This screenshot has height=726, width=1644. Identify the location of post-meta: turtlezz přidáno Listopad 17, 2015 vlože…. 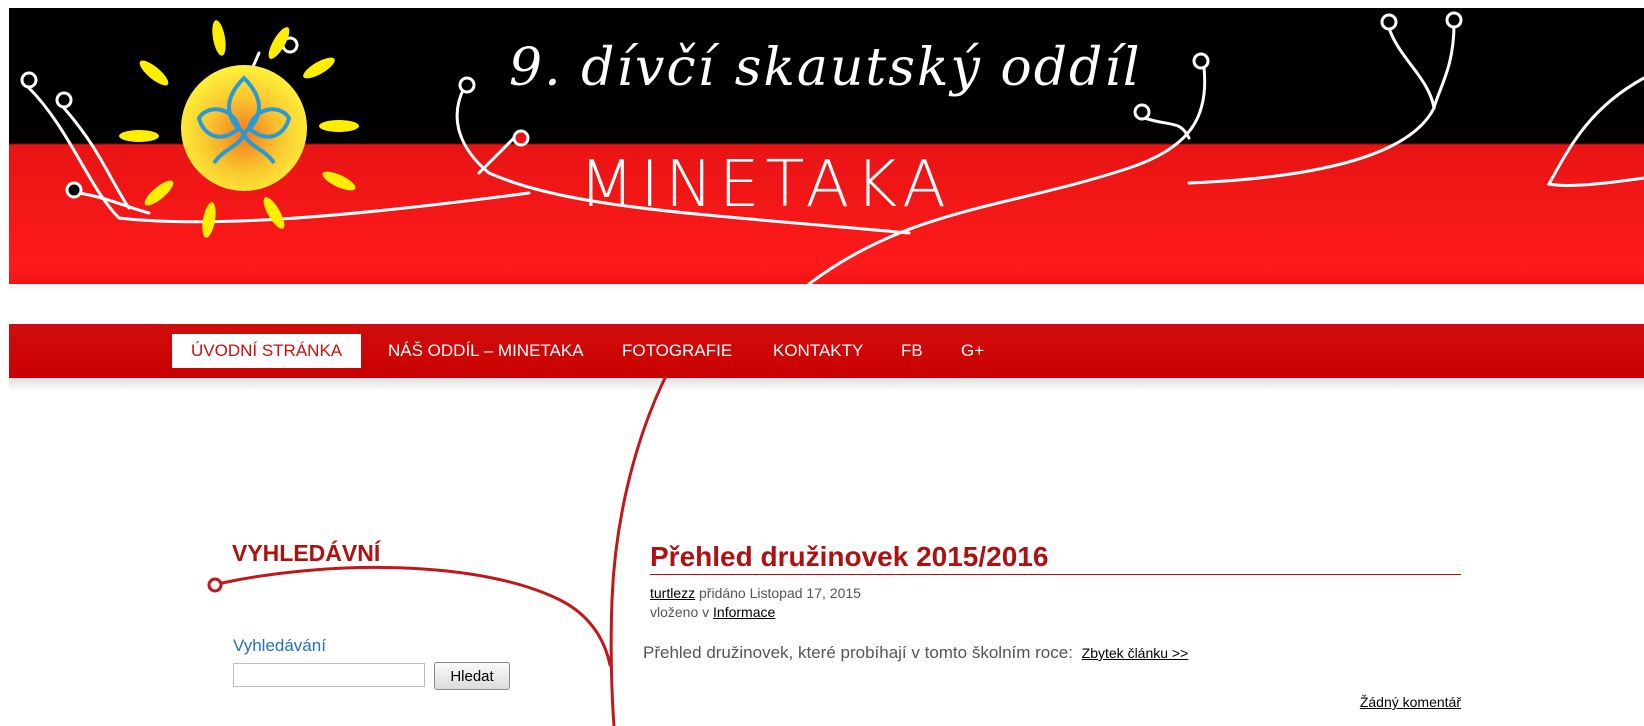
(755, 603).